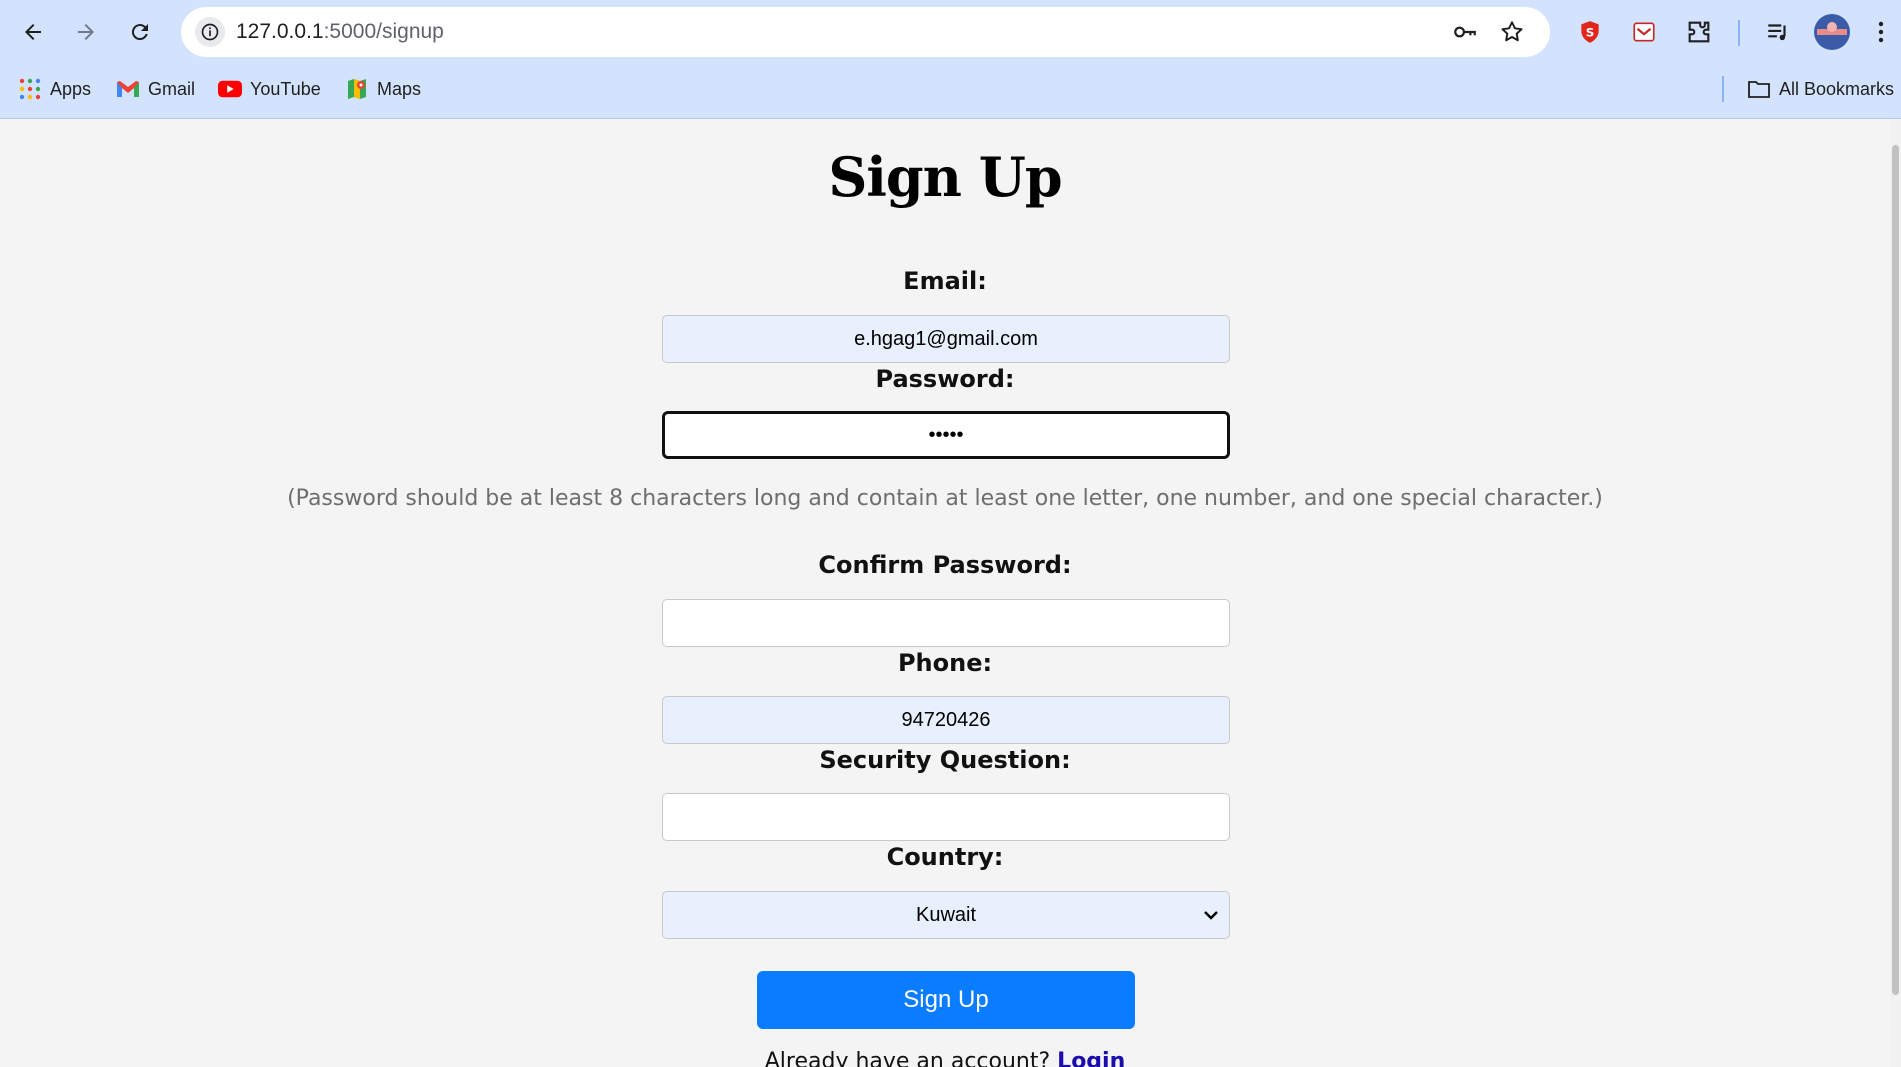 This screenshot has height=1067, width=1901. I want to click on confirm-password-field, so click(946, 623).